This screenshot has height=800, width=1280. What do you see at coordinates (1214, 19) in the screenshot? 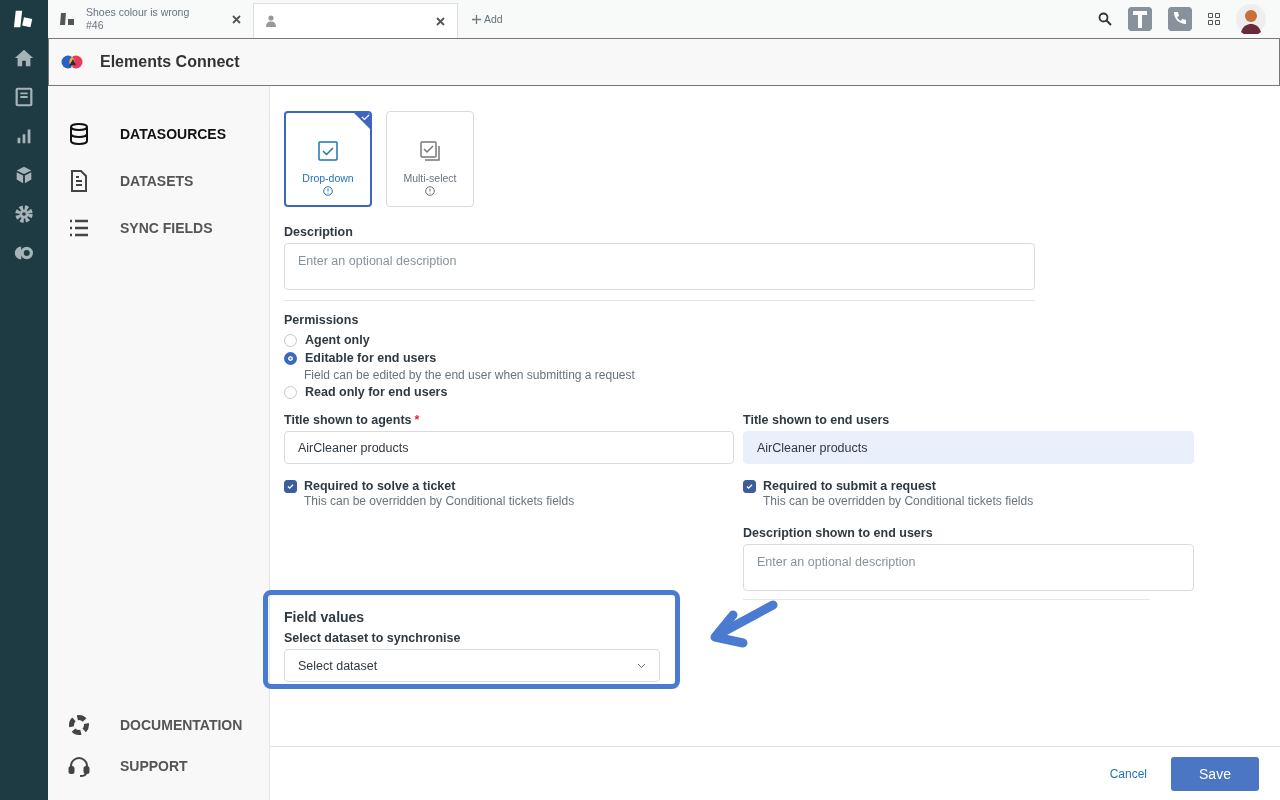
I see `apps-icon` at bounding box center [1214, 19].